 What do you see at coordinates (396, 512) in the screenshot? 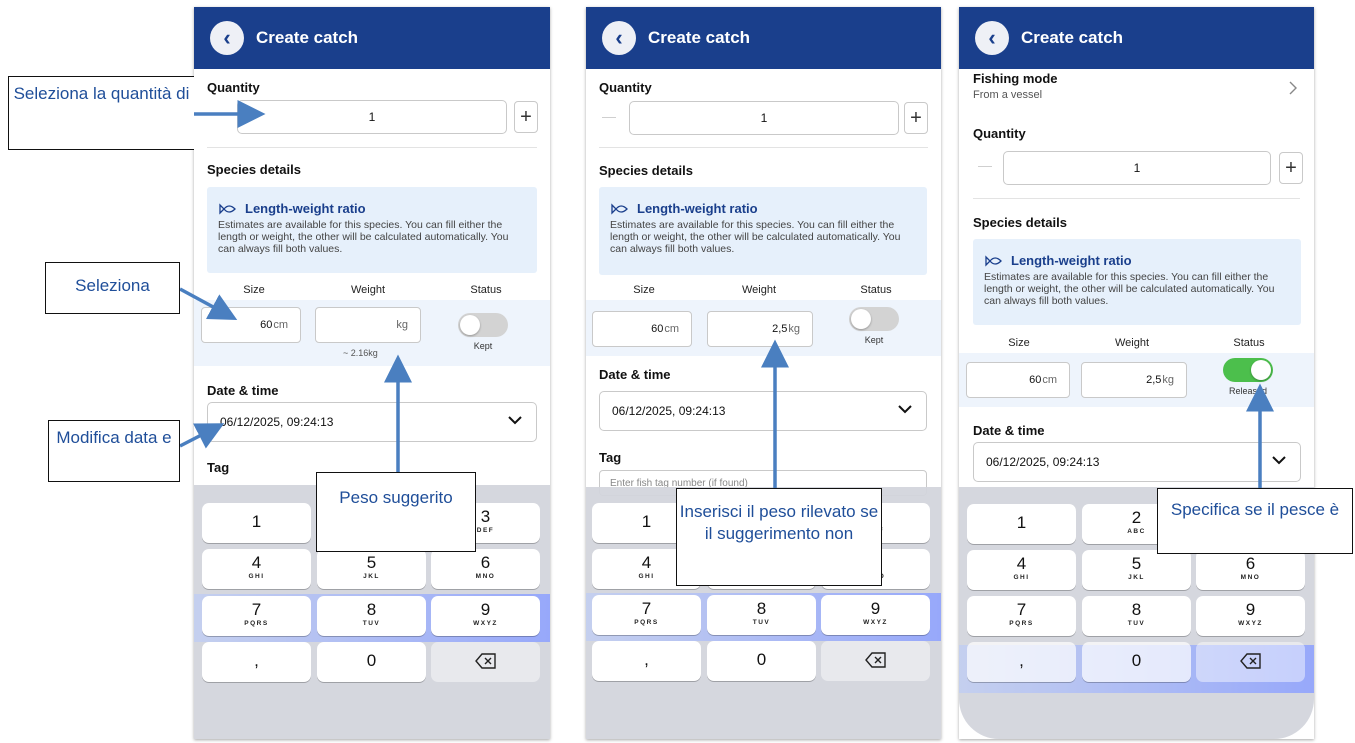
I see `callout-weight-hint: Peso suggerito` at bounding box center [396, 512].